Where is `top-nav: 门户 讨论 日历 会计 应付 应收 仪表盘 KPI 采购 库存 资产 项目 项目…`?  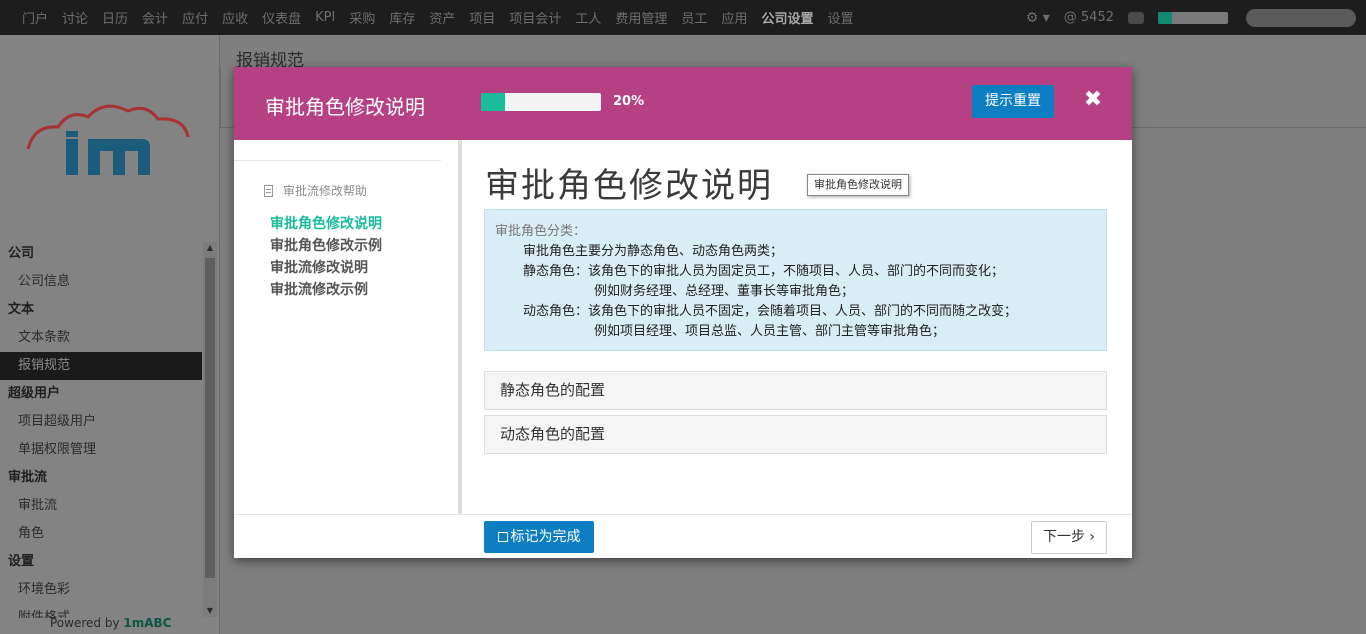
top-nav: 门户 讨论 日历 会计 应付 应收 仪表盘 KPI 采购 库存 资产 项目 项目… is located at coordinates (683, 17).